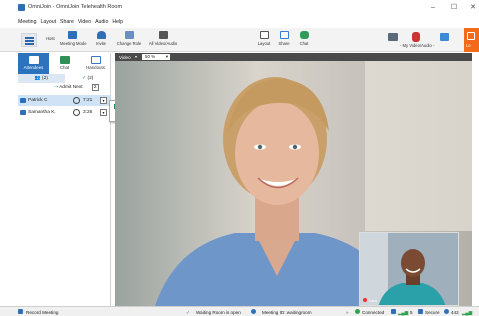  Describe the element at coordinates (365, 300) in the screenshot. I see `recording-dot-icon` at that location.